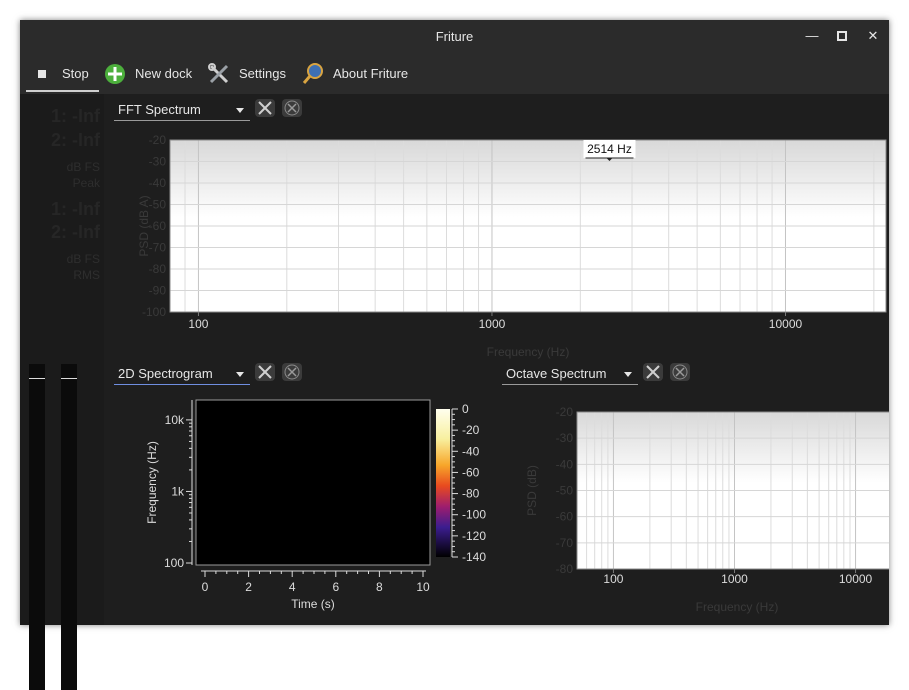 The image size is (909, 690). What do you see at coordinates (812, 36) in the screenshot?
I see `minimize-icon: —` at bounding box center [812, 36].